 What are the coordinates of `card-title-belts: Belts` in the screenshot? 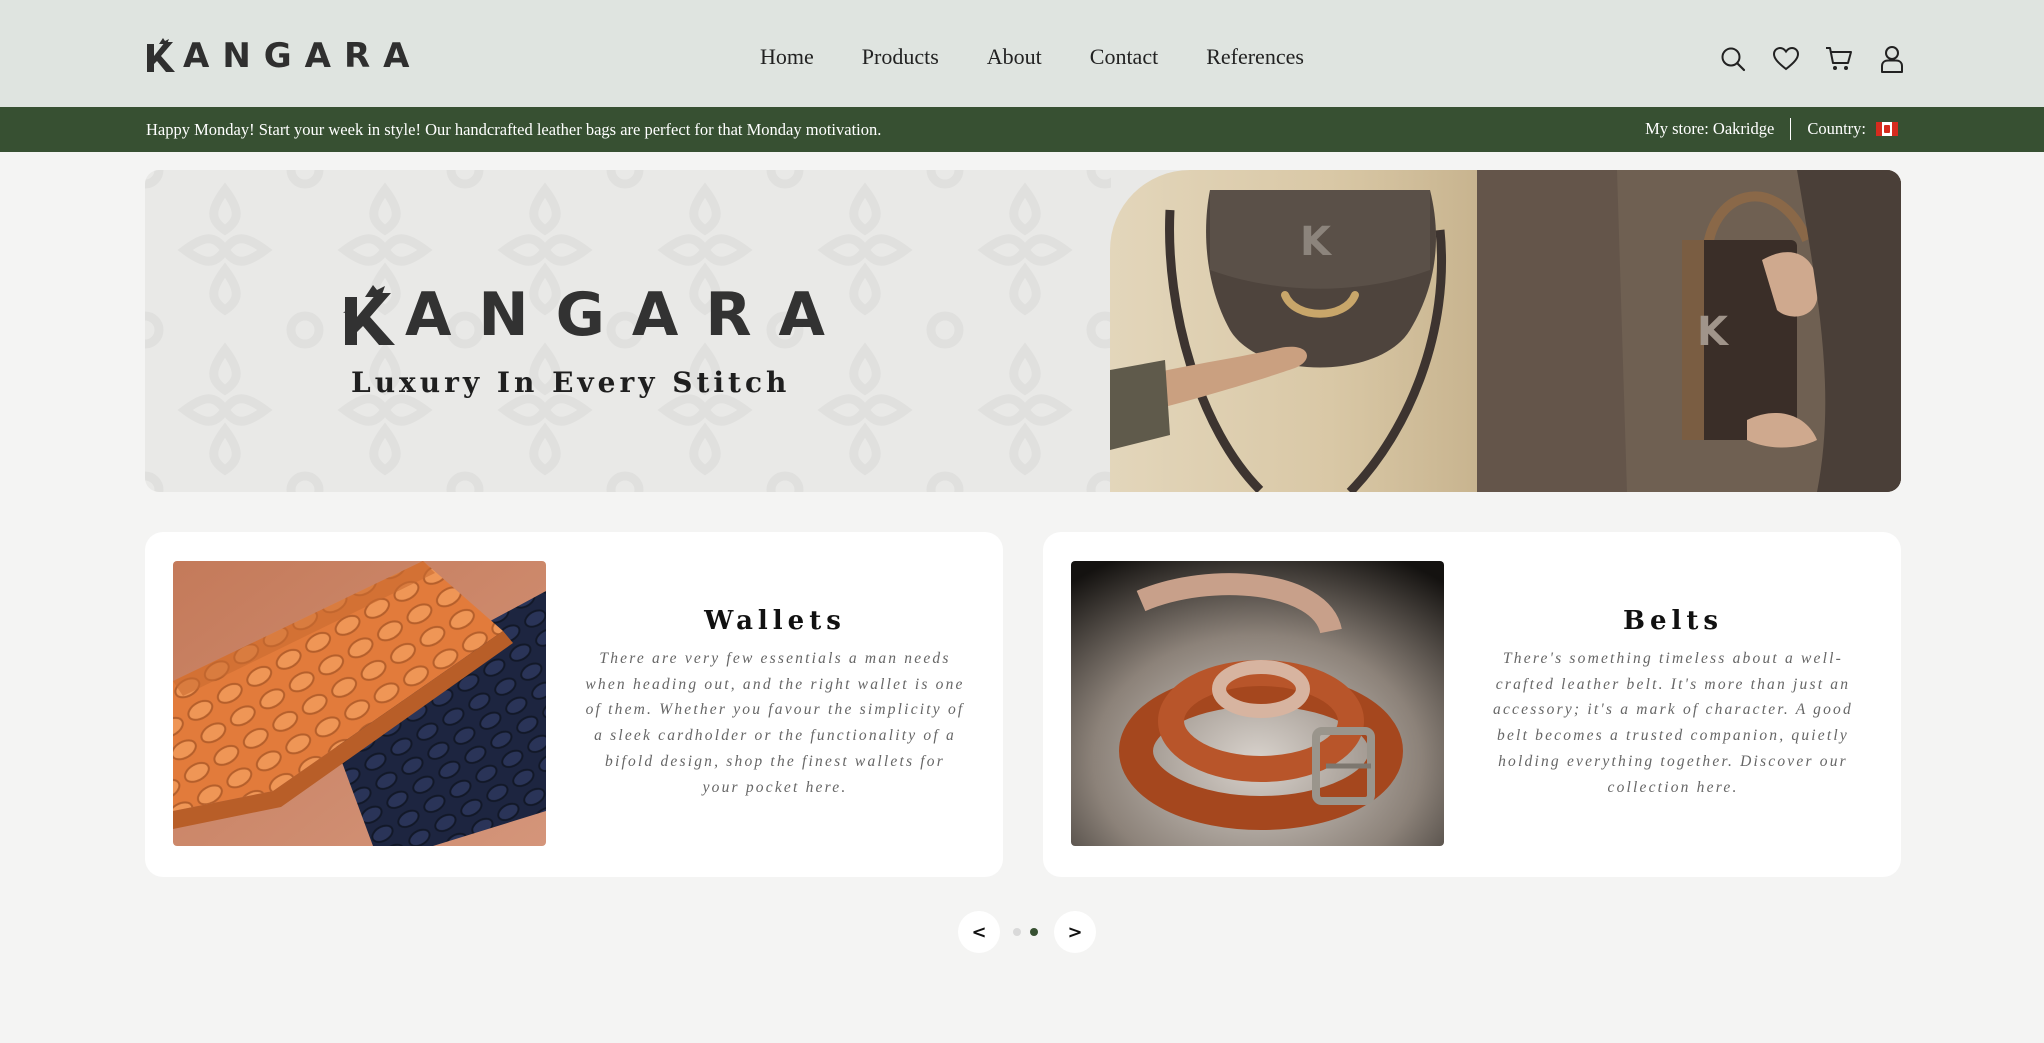 It's located at (1673, 621).